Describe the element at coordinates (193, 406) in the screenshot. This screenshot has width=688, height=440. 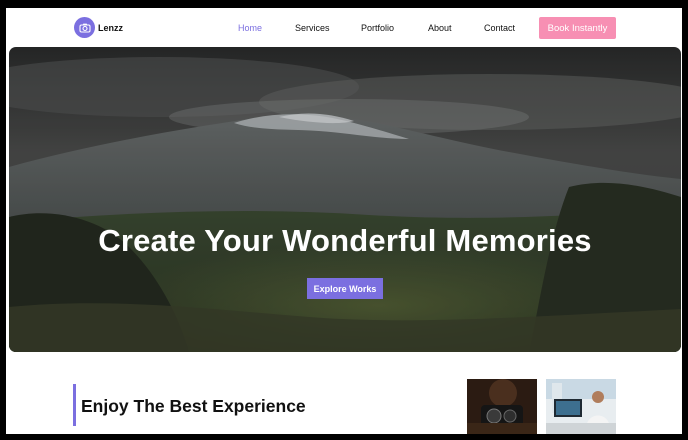
I see `section-title: Enjoy The Best Experience` at that location.